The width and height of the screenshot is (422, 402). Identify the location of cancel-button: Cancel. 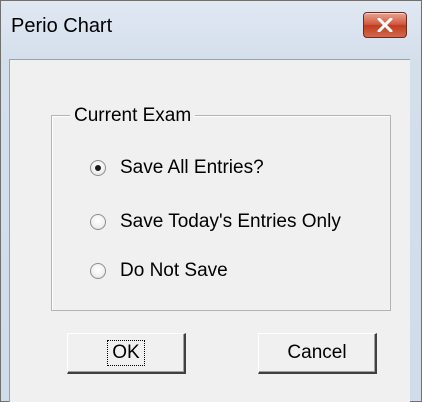
(317, 353).